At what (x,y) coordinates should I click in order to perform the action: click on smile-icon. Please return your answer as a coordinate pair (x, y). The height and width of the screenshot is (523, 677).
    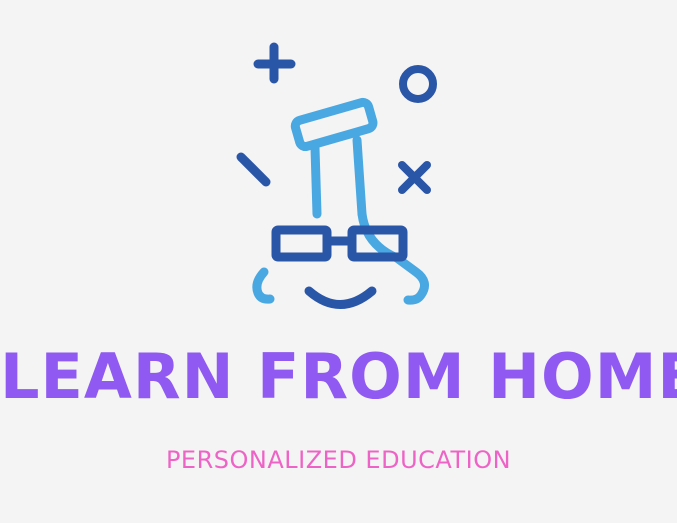
    Looking at the image, I should click on (340, 297).